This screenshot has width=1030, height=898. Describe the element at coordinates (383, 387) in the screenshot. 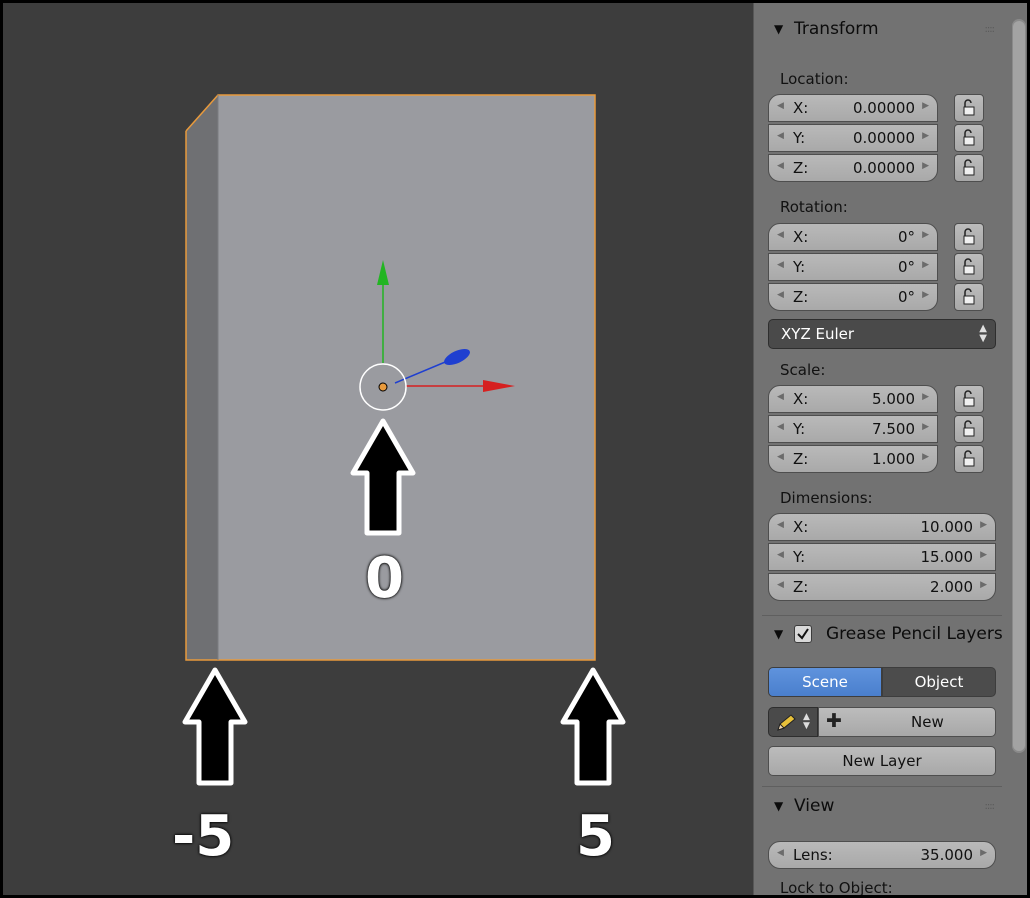

I see `origin-dot` at that location.